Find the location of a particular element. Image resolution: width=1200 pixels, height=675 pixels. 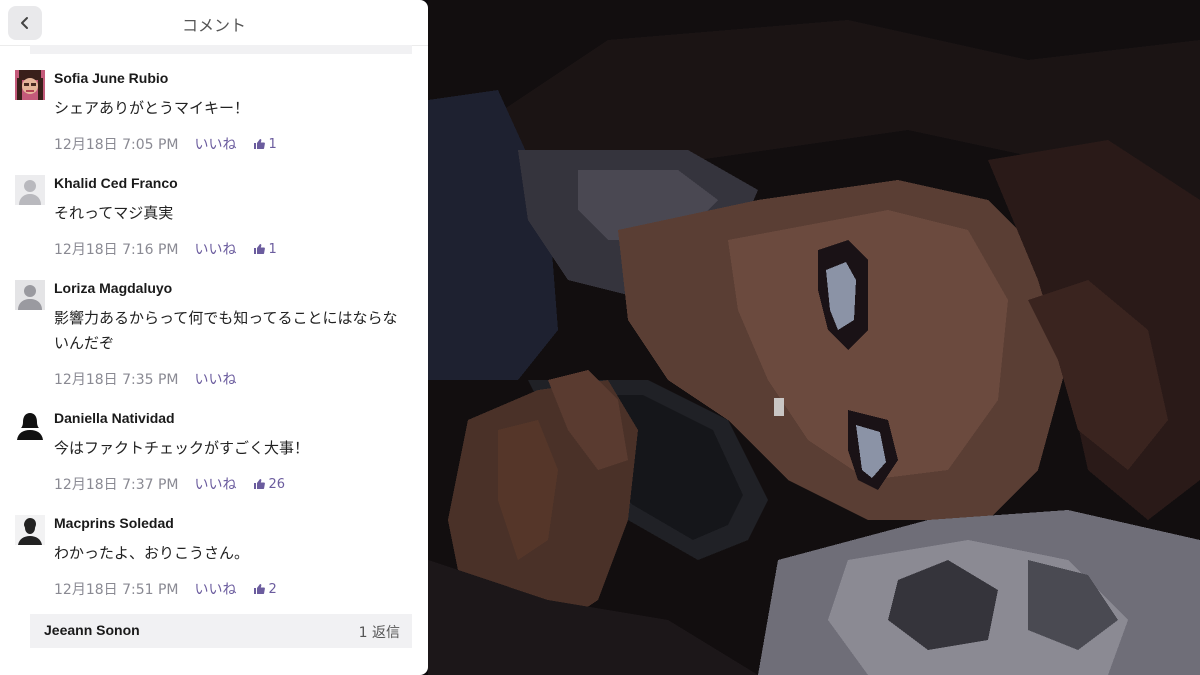

reply-count: 1 返信 is located at coordinates (379, 633).